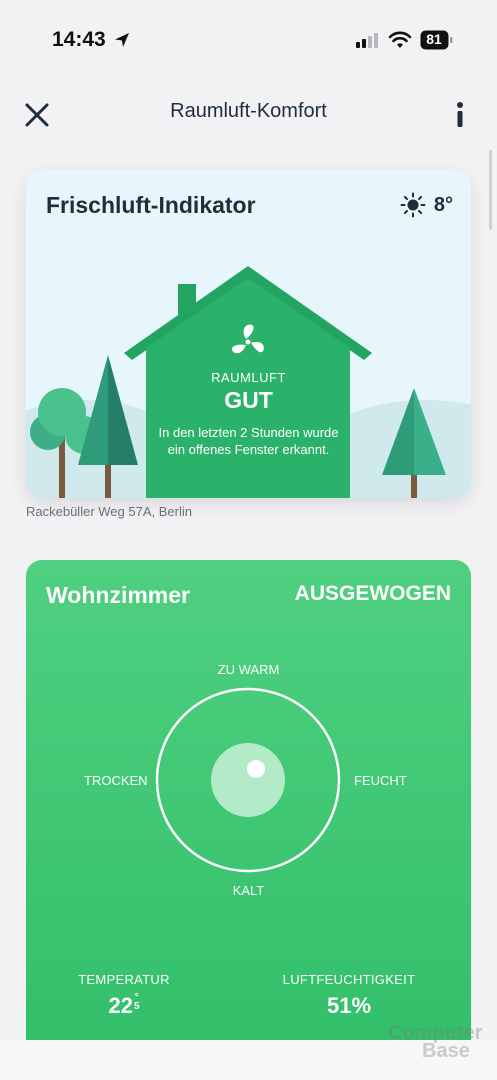 Image resolution: width=497 pixels, height=1080 pixels. Describe the element at coordinates (443, 204) in the screenshot. I see `outside-temperature: 8°` at that location.